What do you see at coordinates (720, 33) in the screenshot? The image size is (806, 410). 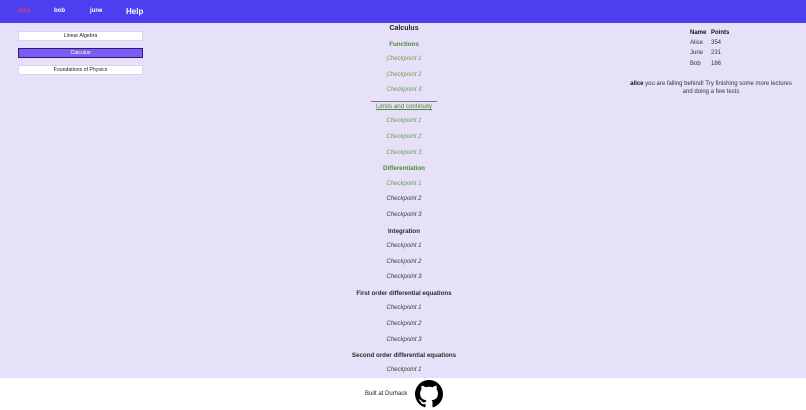 I see `leaderboard-header-points: Points` at bounding box center [720, 33].